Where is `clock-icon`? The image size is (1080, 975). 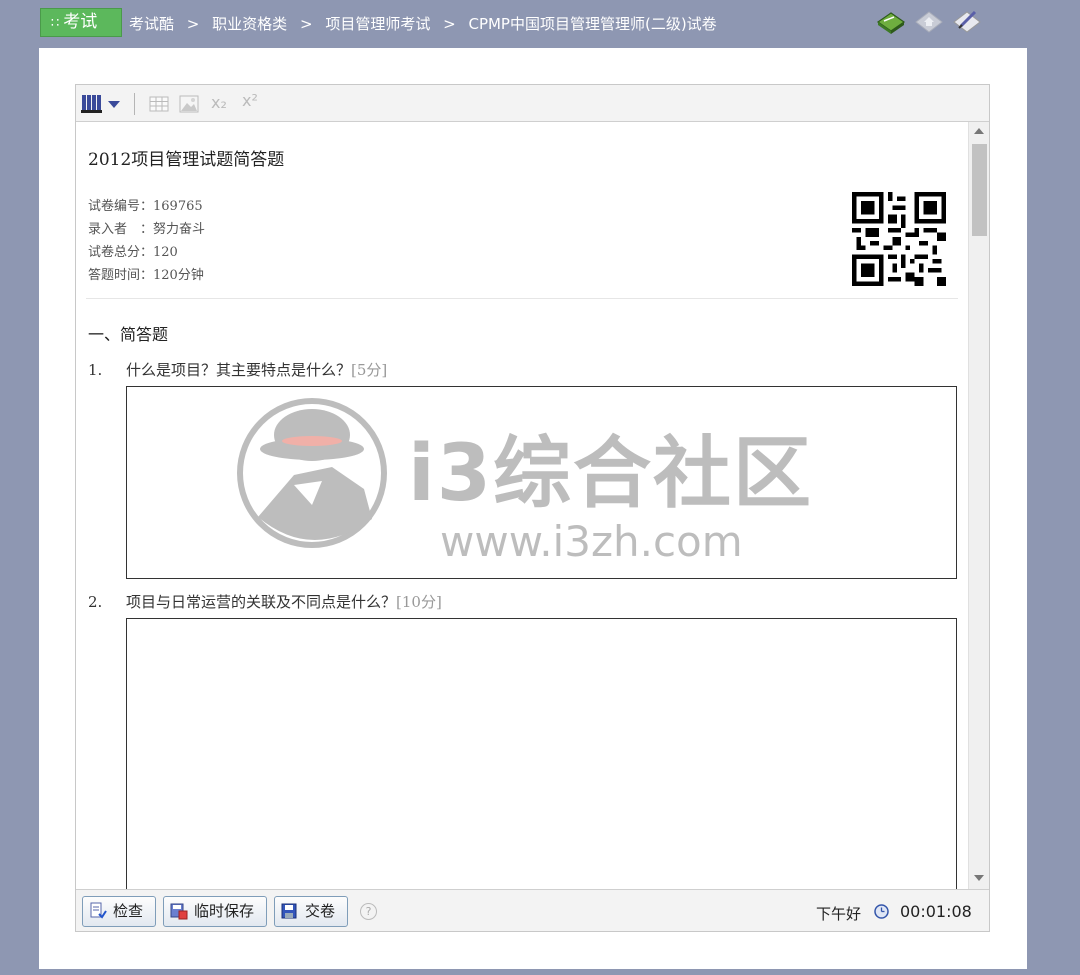 clock-icon is located at coordinates (881, 911).